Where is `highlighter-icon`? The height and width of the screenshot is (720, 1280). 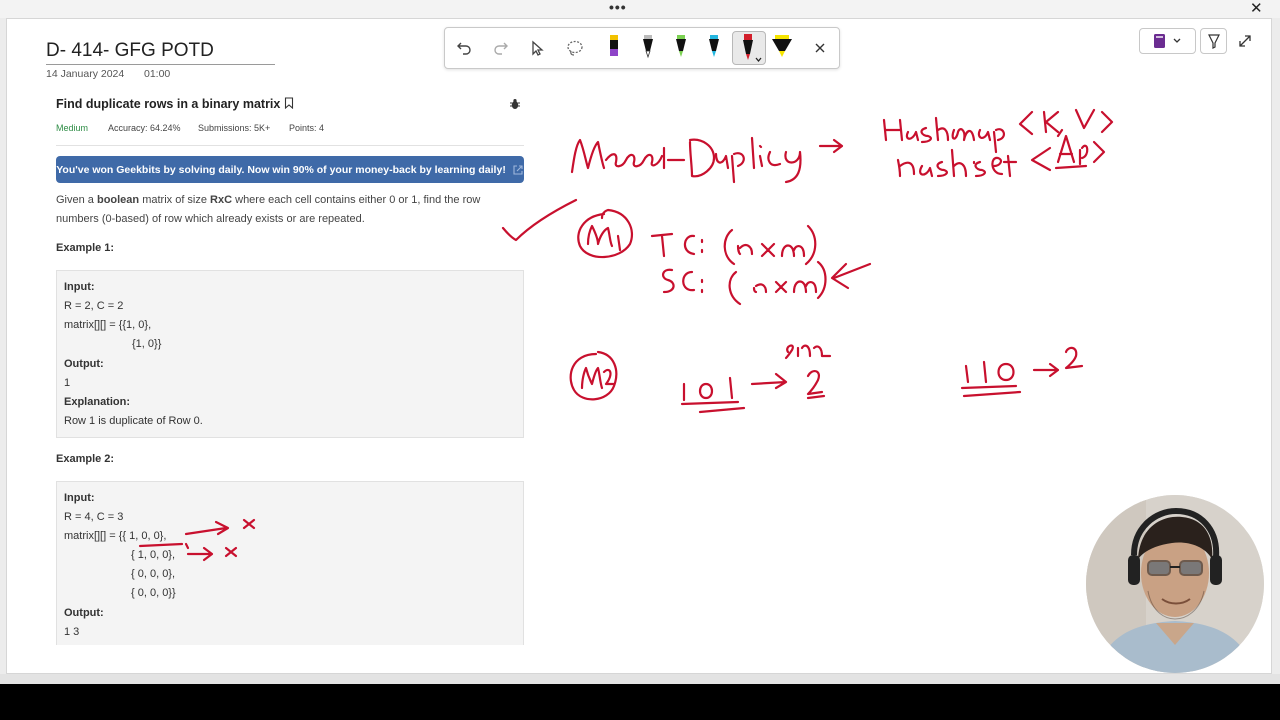 highlighter-icon is located at coordinates (782, 46).